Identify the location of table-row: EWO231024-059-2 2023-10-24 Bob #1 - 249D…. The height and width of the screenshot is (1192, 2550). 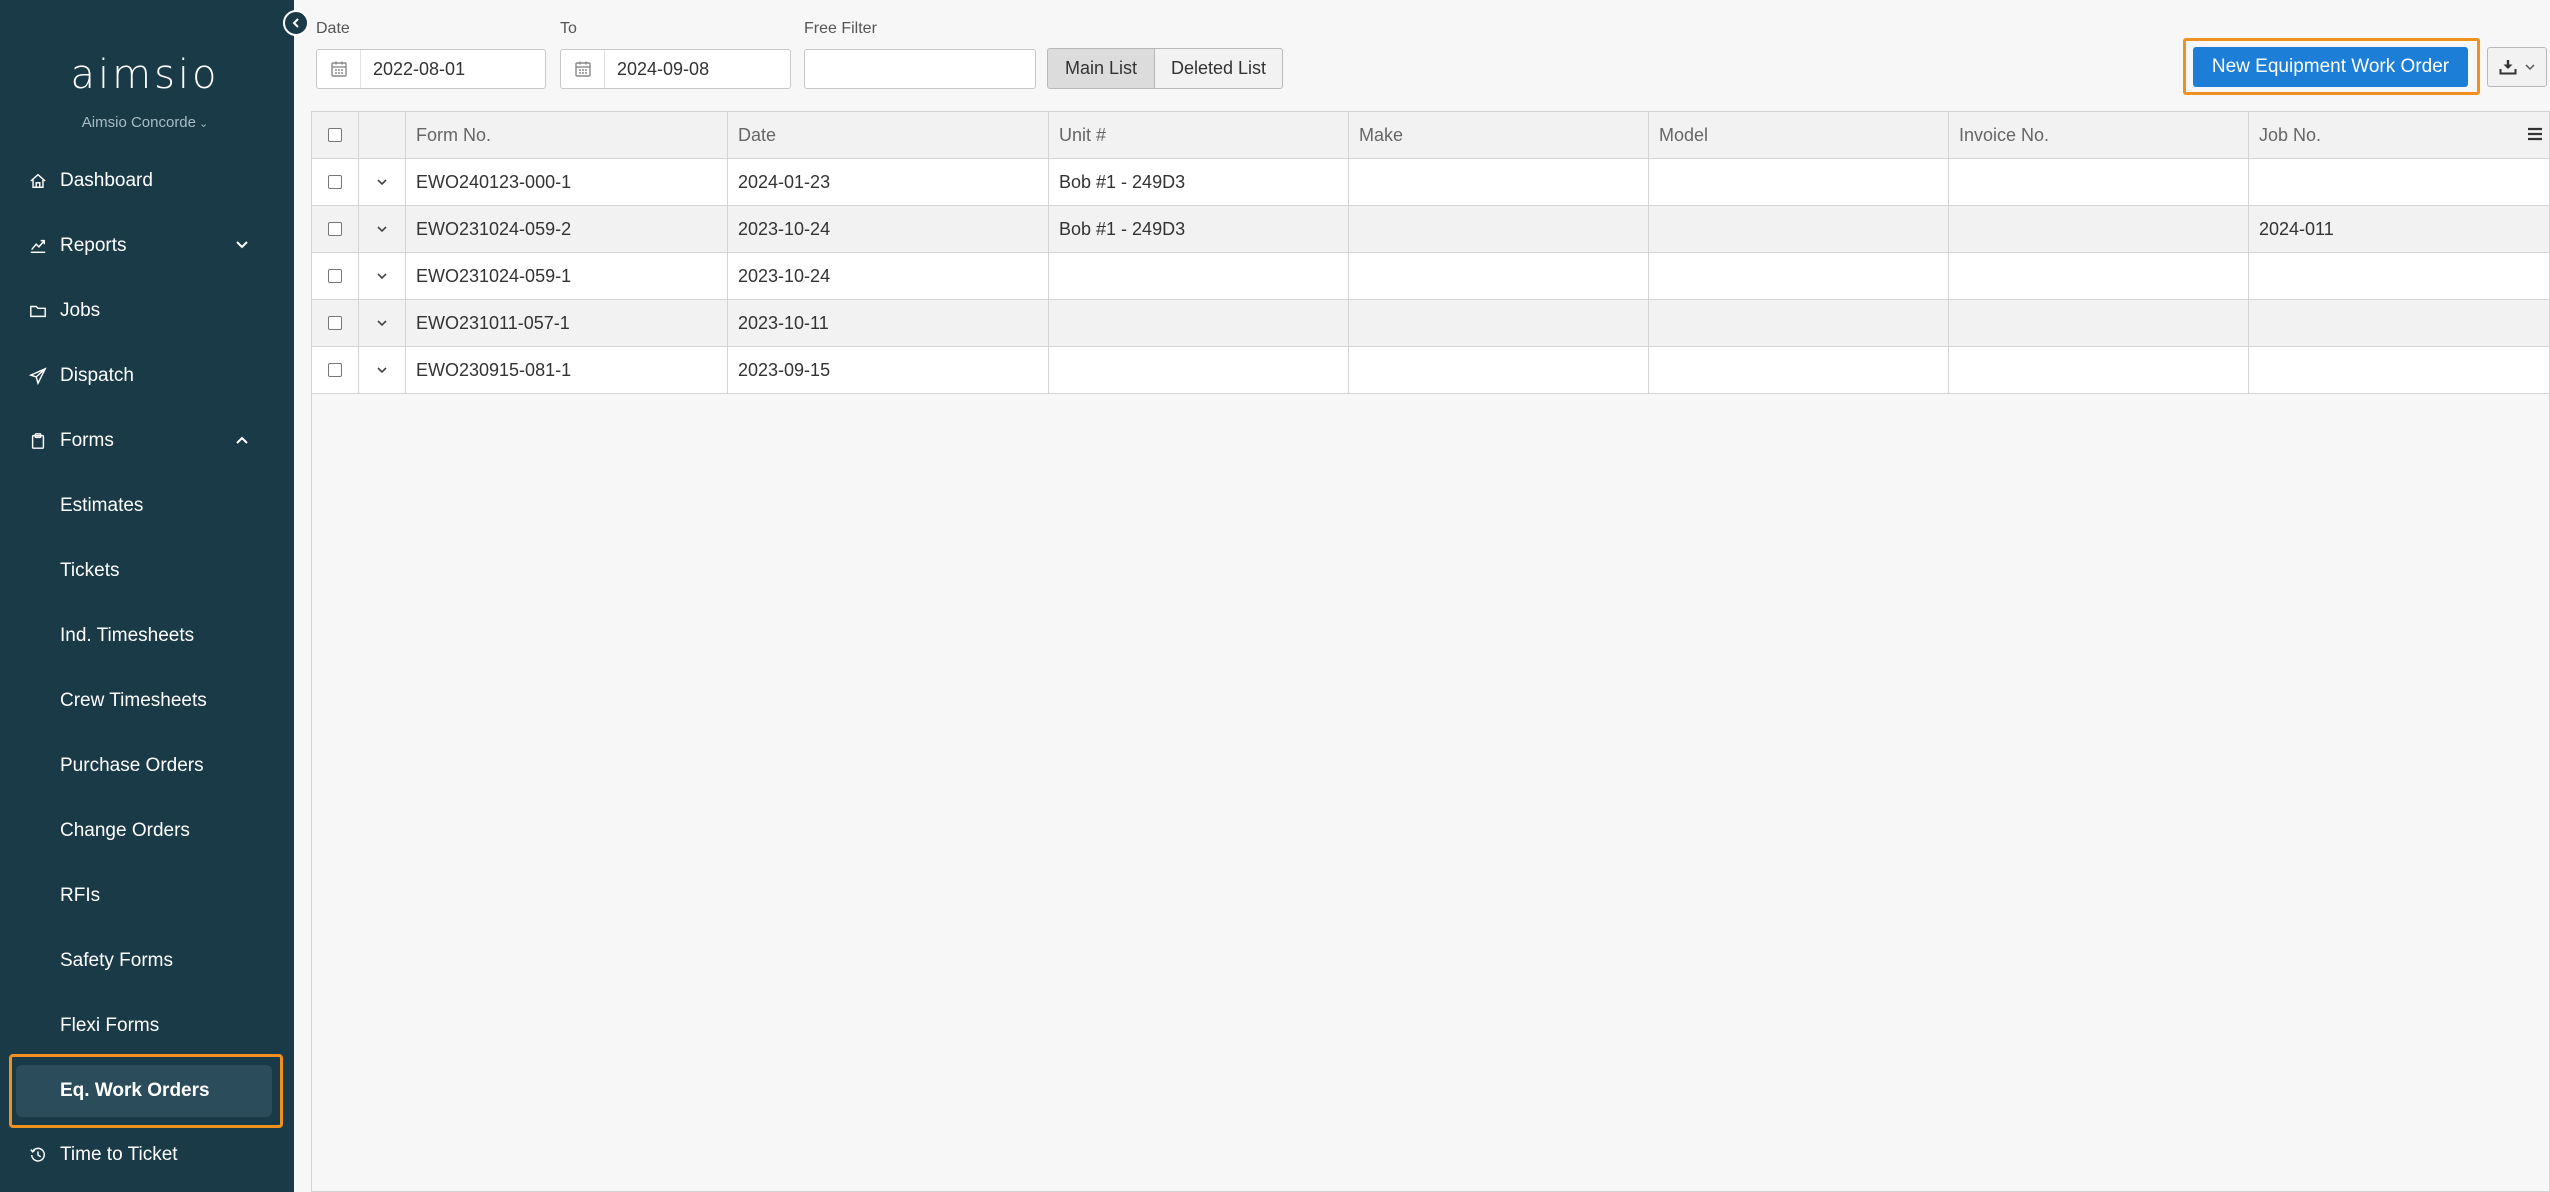
(1430, 229).